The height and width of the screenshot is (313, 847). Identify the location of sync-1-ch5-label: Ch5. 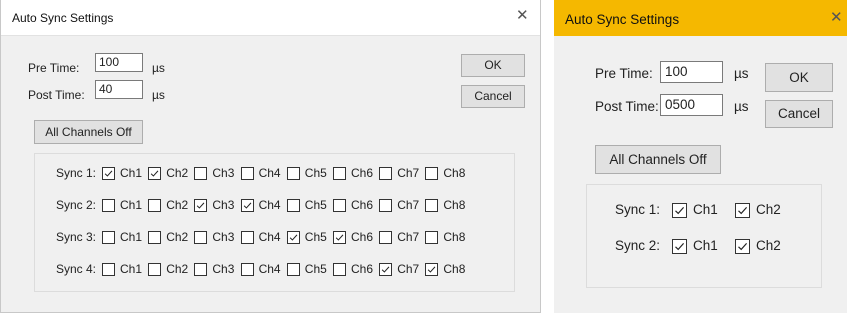
(315, 173).